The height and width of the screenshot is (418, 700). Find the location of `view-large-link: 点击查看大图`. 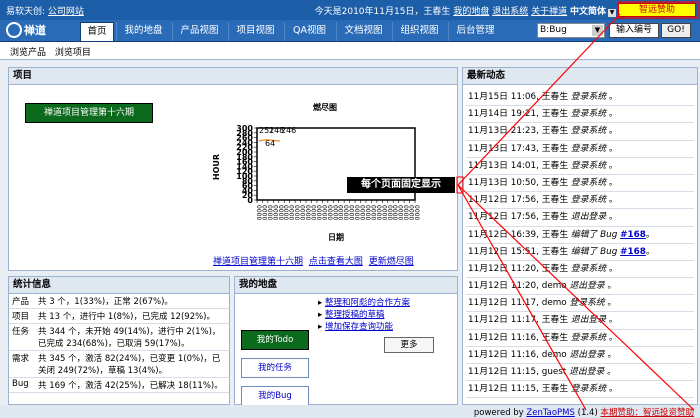

view-large-link: 点击查看大图 is located at coordinates (336, 262).